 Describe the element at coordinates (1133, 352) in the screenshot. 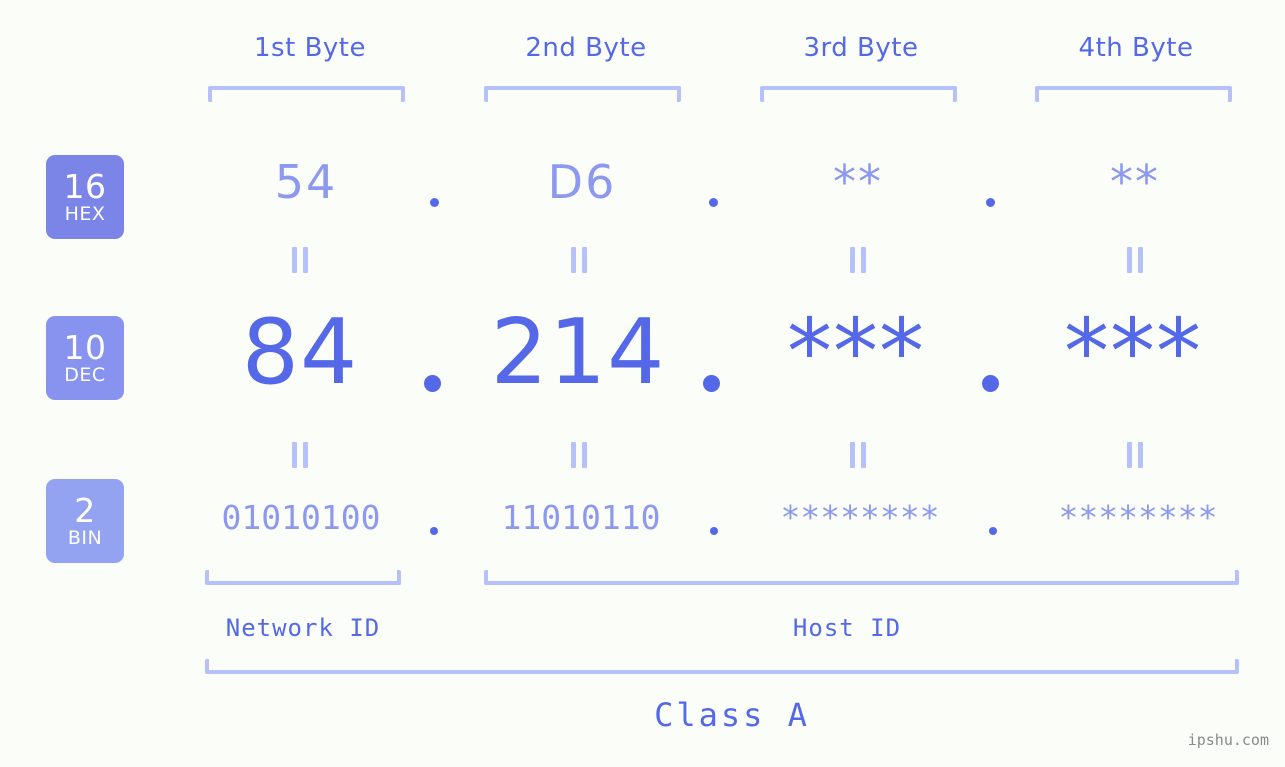

I see `dec-byte-4-value: ***` at that location.